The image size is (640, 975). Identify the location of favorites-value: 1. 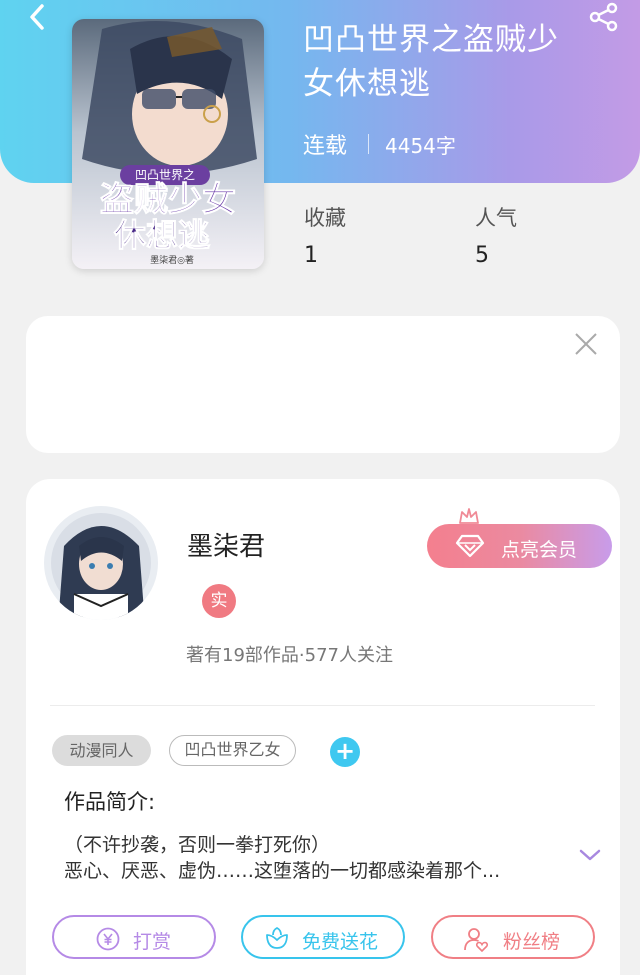
(311, 255).